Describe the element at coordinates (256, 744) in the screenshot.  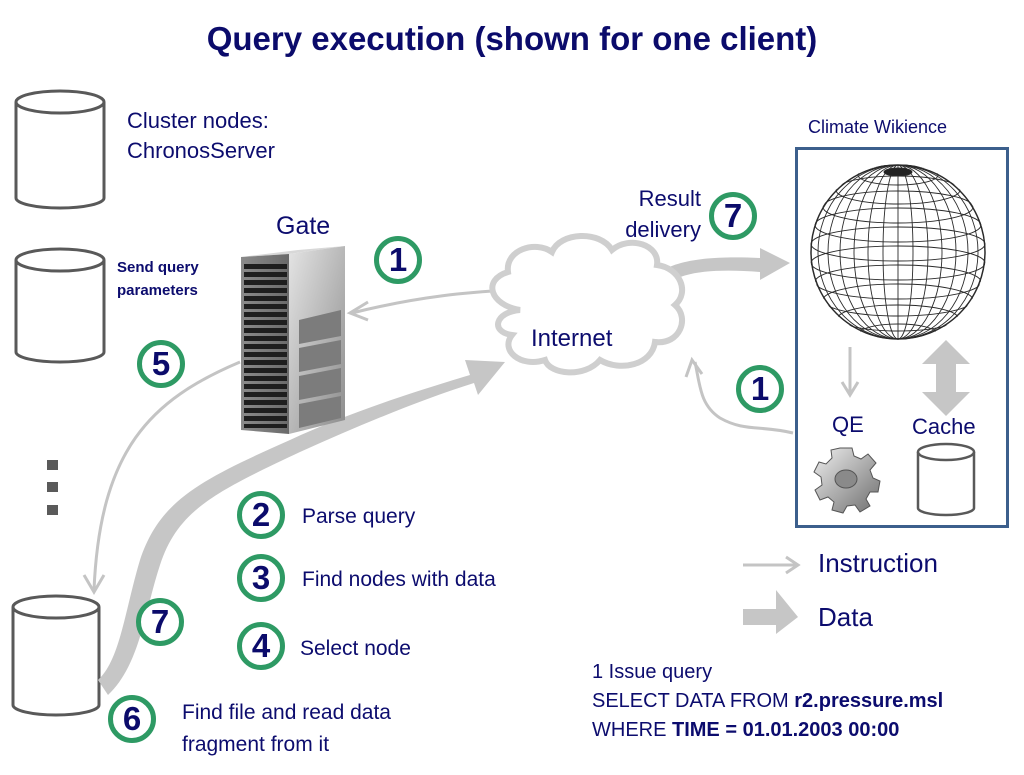
I see `step-6-line2: fragment from it` at that location.